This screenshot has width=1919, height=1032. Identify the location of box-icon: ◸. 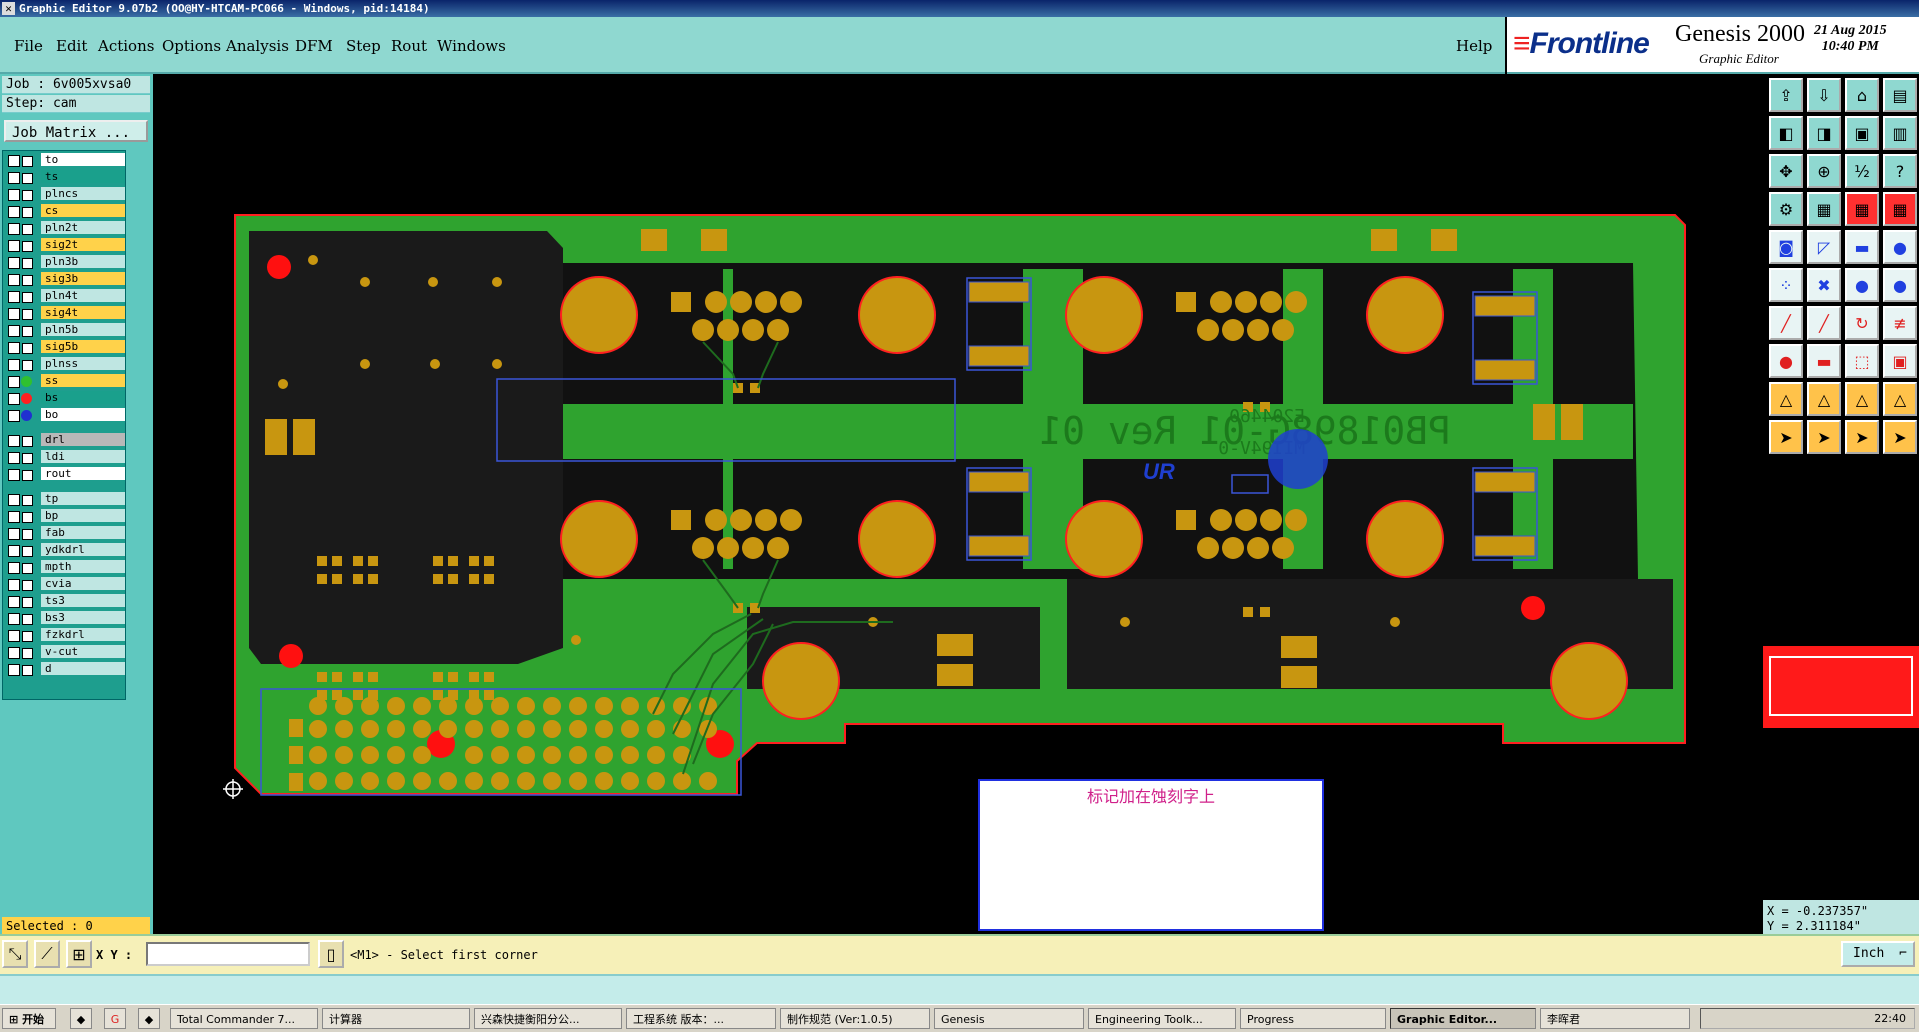
(1824, 247).